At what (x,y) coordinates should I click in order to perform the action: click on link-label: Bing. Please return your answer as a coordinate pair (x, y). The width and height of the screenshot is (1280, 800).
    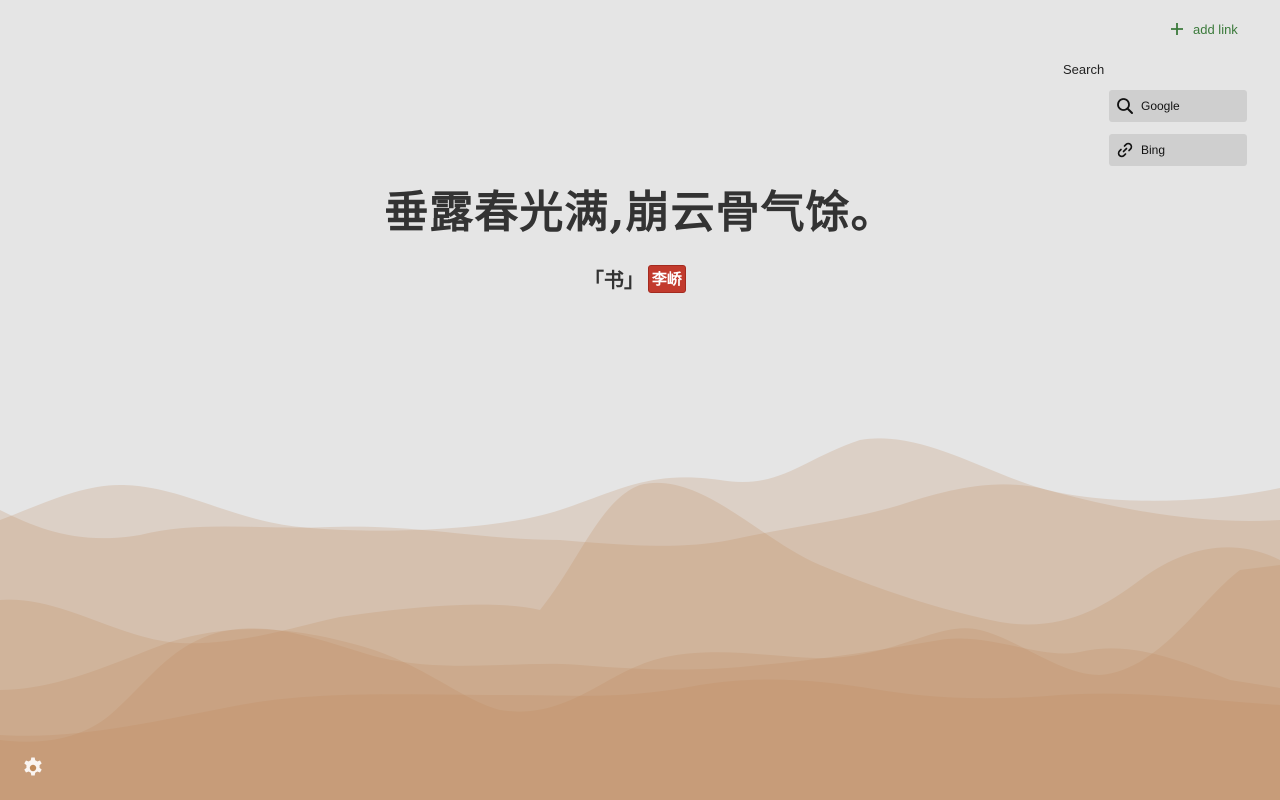
    Looking at the image, I should click on (1153, 150).